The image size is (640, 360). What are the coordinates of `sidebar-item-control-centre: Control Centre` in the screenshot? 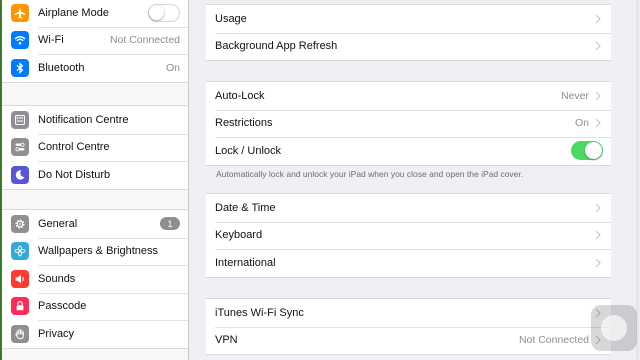 It's located at (95, 147).